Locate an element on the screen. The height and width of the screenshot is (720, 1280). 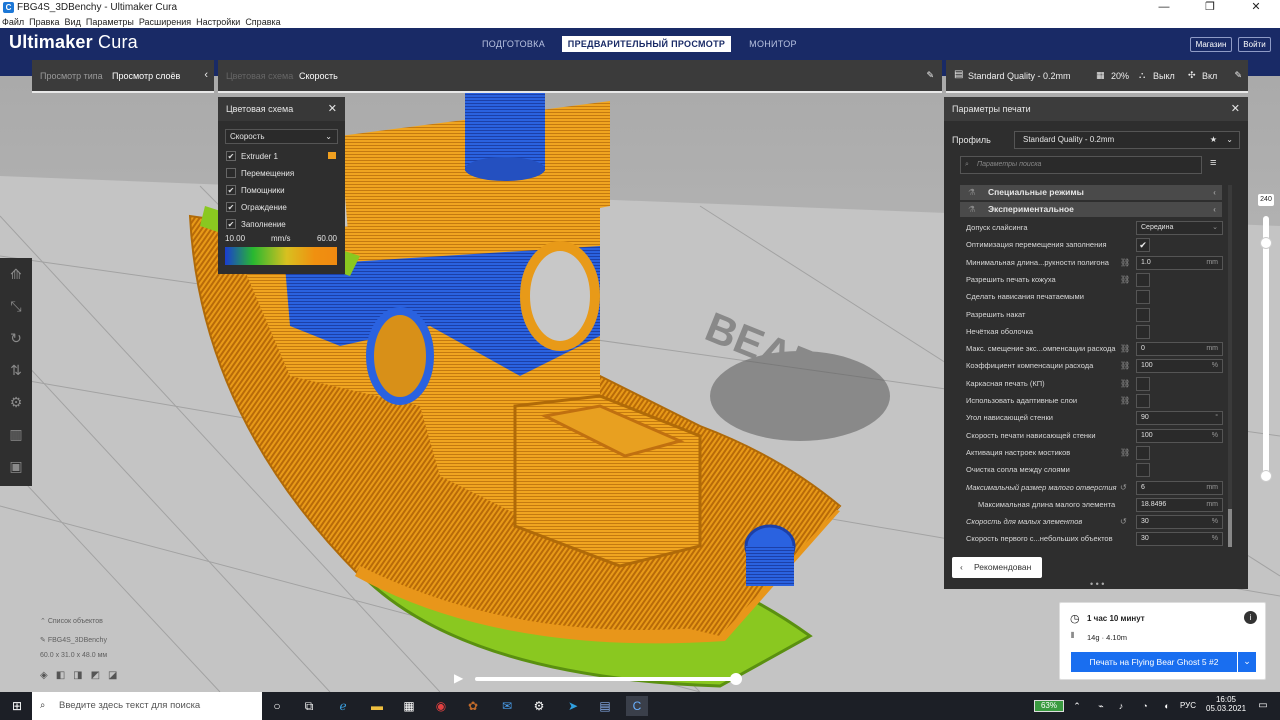
edge-icon: ℯ is located at coordinates (343, 706).